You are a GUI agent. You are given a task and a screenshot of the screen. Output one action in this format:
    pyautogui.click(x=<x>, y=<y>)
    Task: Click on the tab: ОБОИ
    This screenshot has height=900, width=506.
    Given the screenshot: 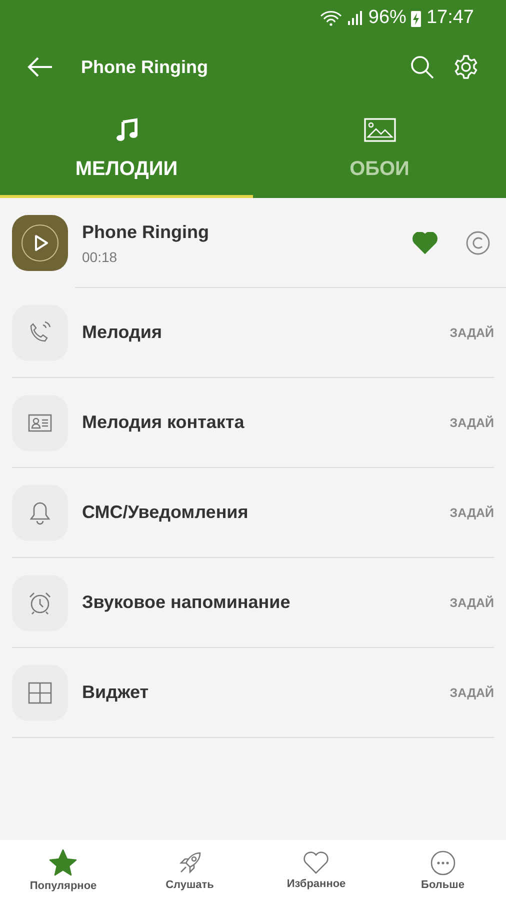 What is the action you would take?
    pyautogui.click(x=379, y=148)
    